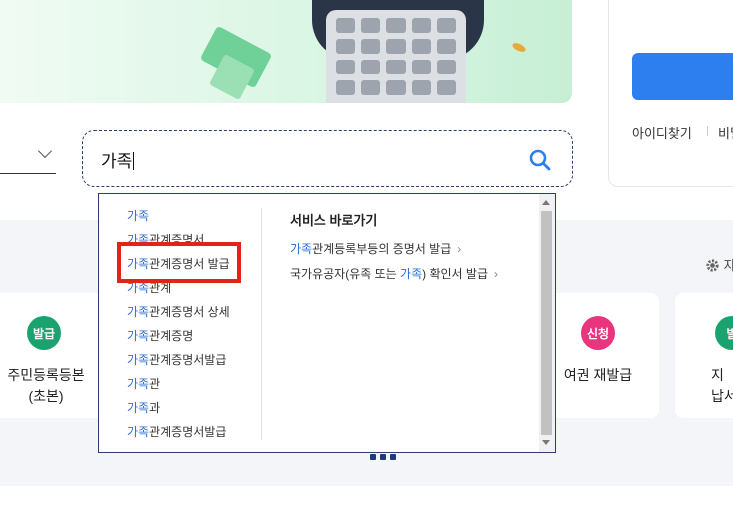 The image size is (733, 524). What do you see at coordinates (707, 131) in the screenshot?
I see `link-separator` at bounding box center [707, 131].